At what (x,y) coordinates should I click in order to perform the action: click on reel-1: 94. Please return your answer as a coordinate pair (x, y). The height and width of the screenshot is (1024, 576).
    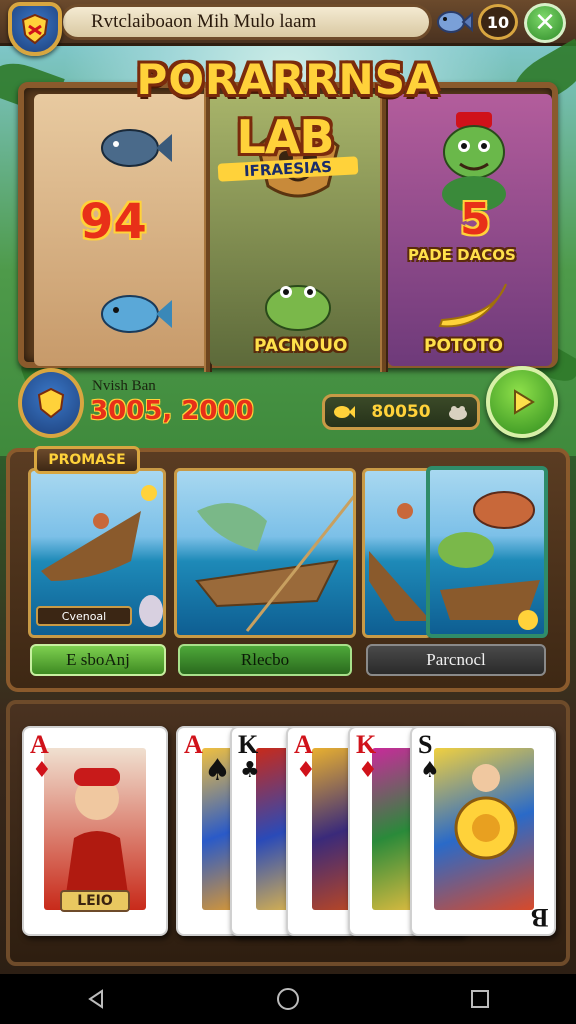
    Looking at the image, I should click on (124, 230).